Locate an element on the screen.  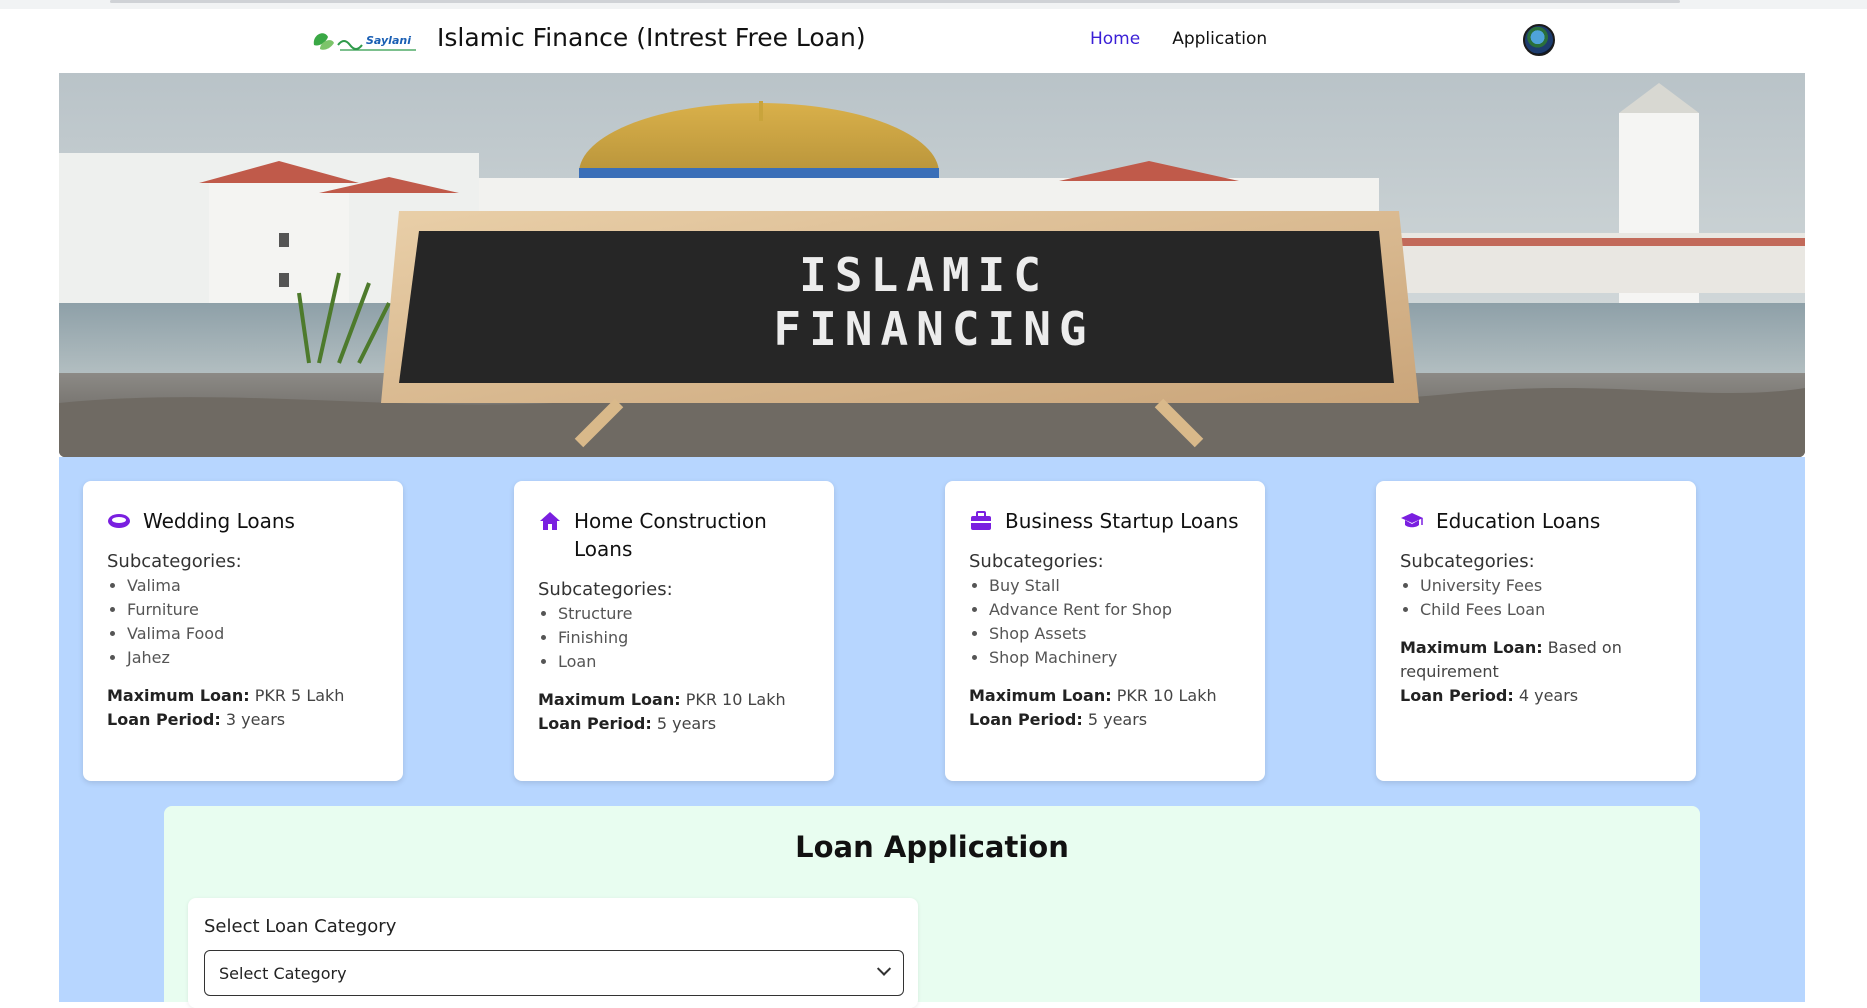
brand-title: Islamic Finance (Intrest Free Loan) is located at coordinates (651, 37).